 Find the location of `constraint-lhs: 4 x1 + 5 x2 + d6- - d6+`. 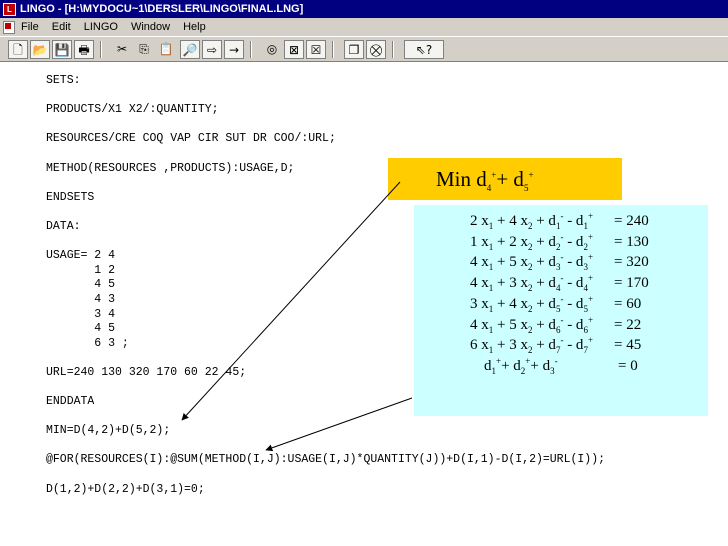

constraint-lhs: 4 x1 + 5 x2 + d6- - d6+ is located at coordinates (532, 324).